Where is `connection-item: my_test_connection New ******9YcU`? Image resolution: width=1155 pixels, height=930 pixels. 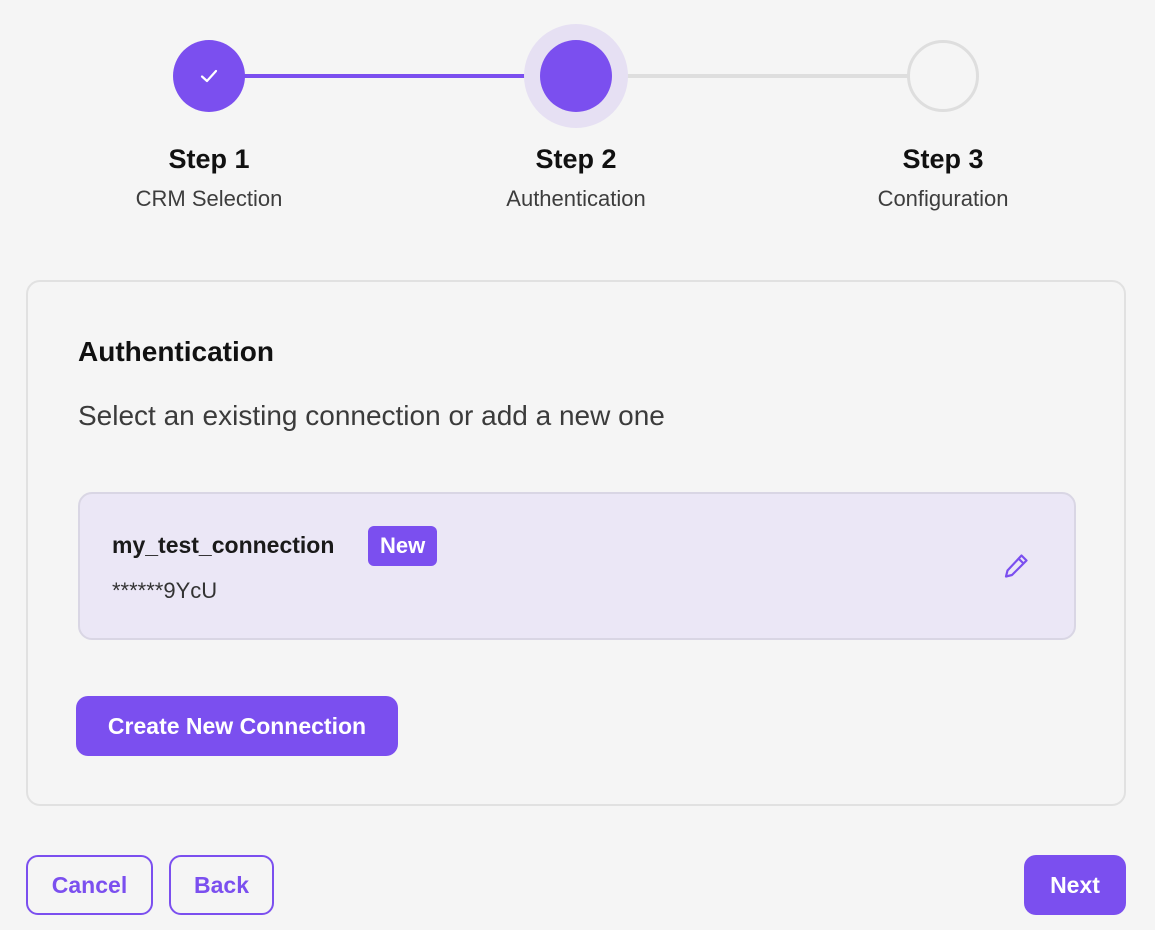
connection-item: my_test_connection New ******9YcU is located at coordinates (577, 566).